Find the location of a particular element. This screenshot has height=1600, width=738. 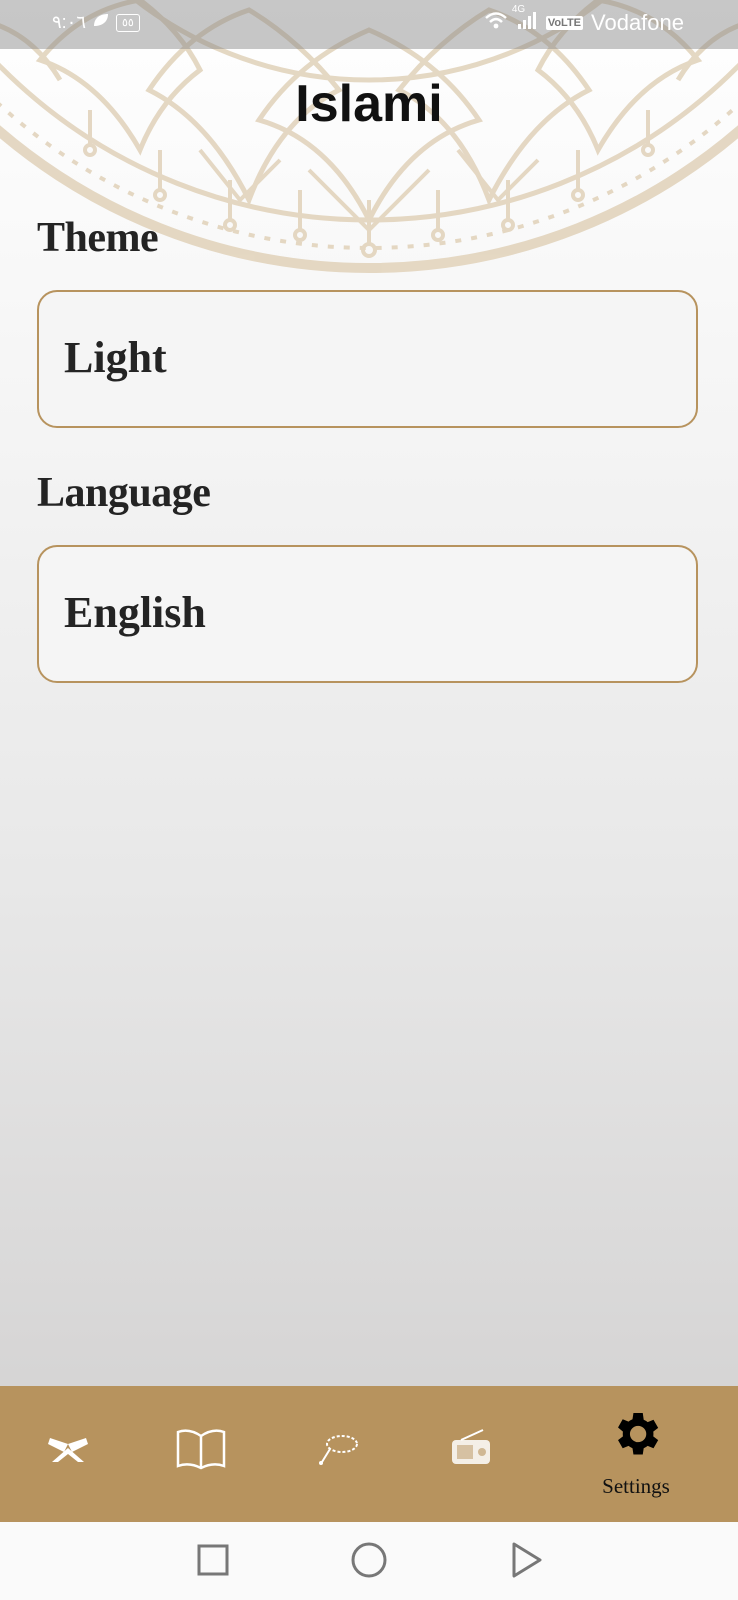

recents-square-icon is located at coordinates (213, 1560).